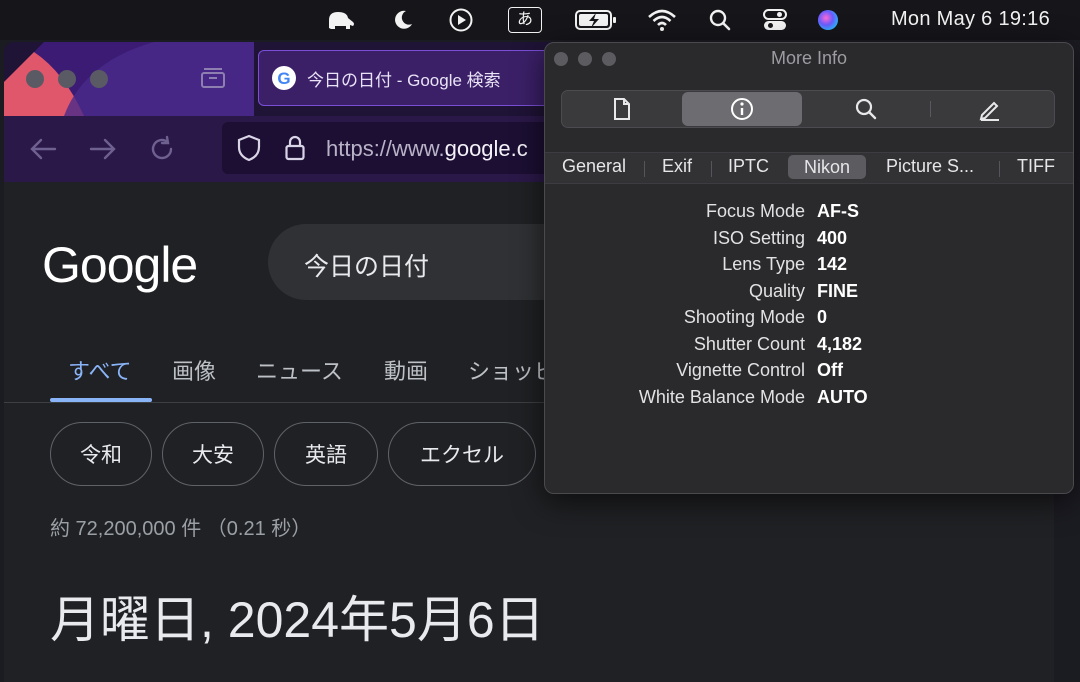  What do you see at coordinates (742, 109) in the screenshot?
I see `info-icon` at bounding box center [742, 109].